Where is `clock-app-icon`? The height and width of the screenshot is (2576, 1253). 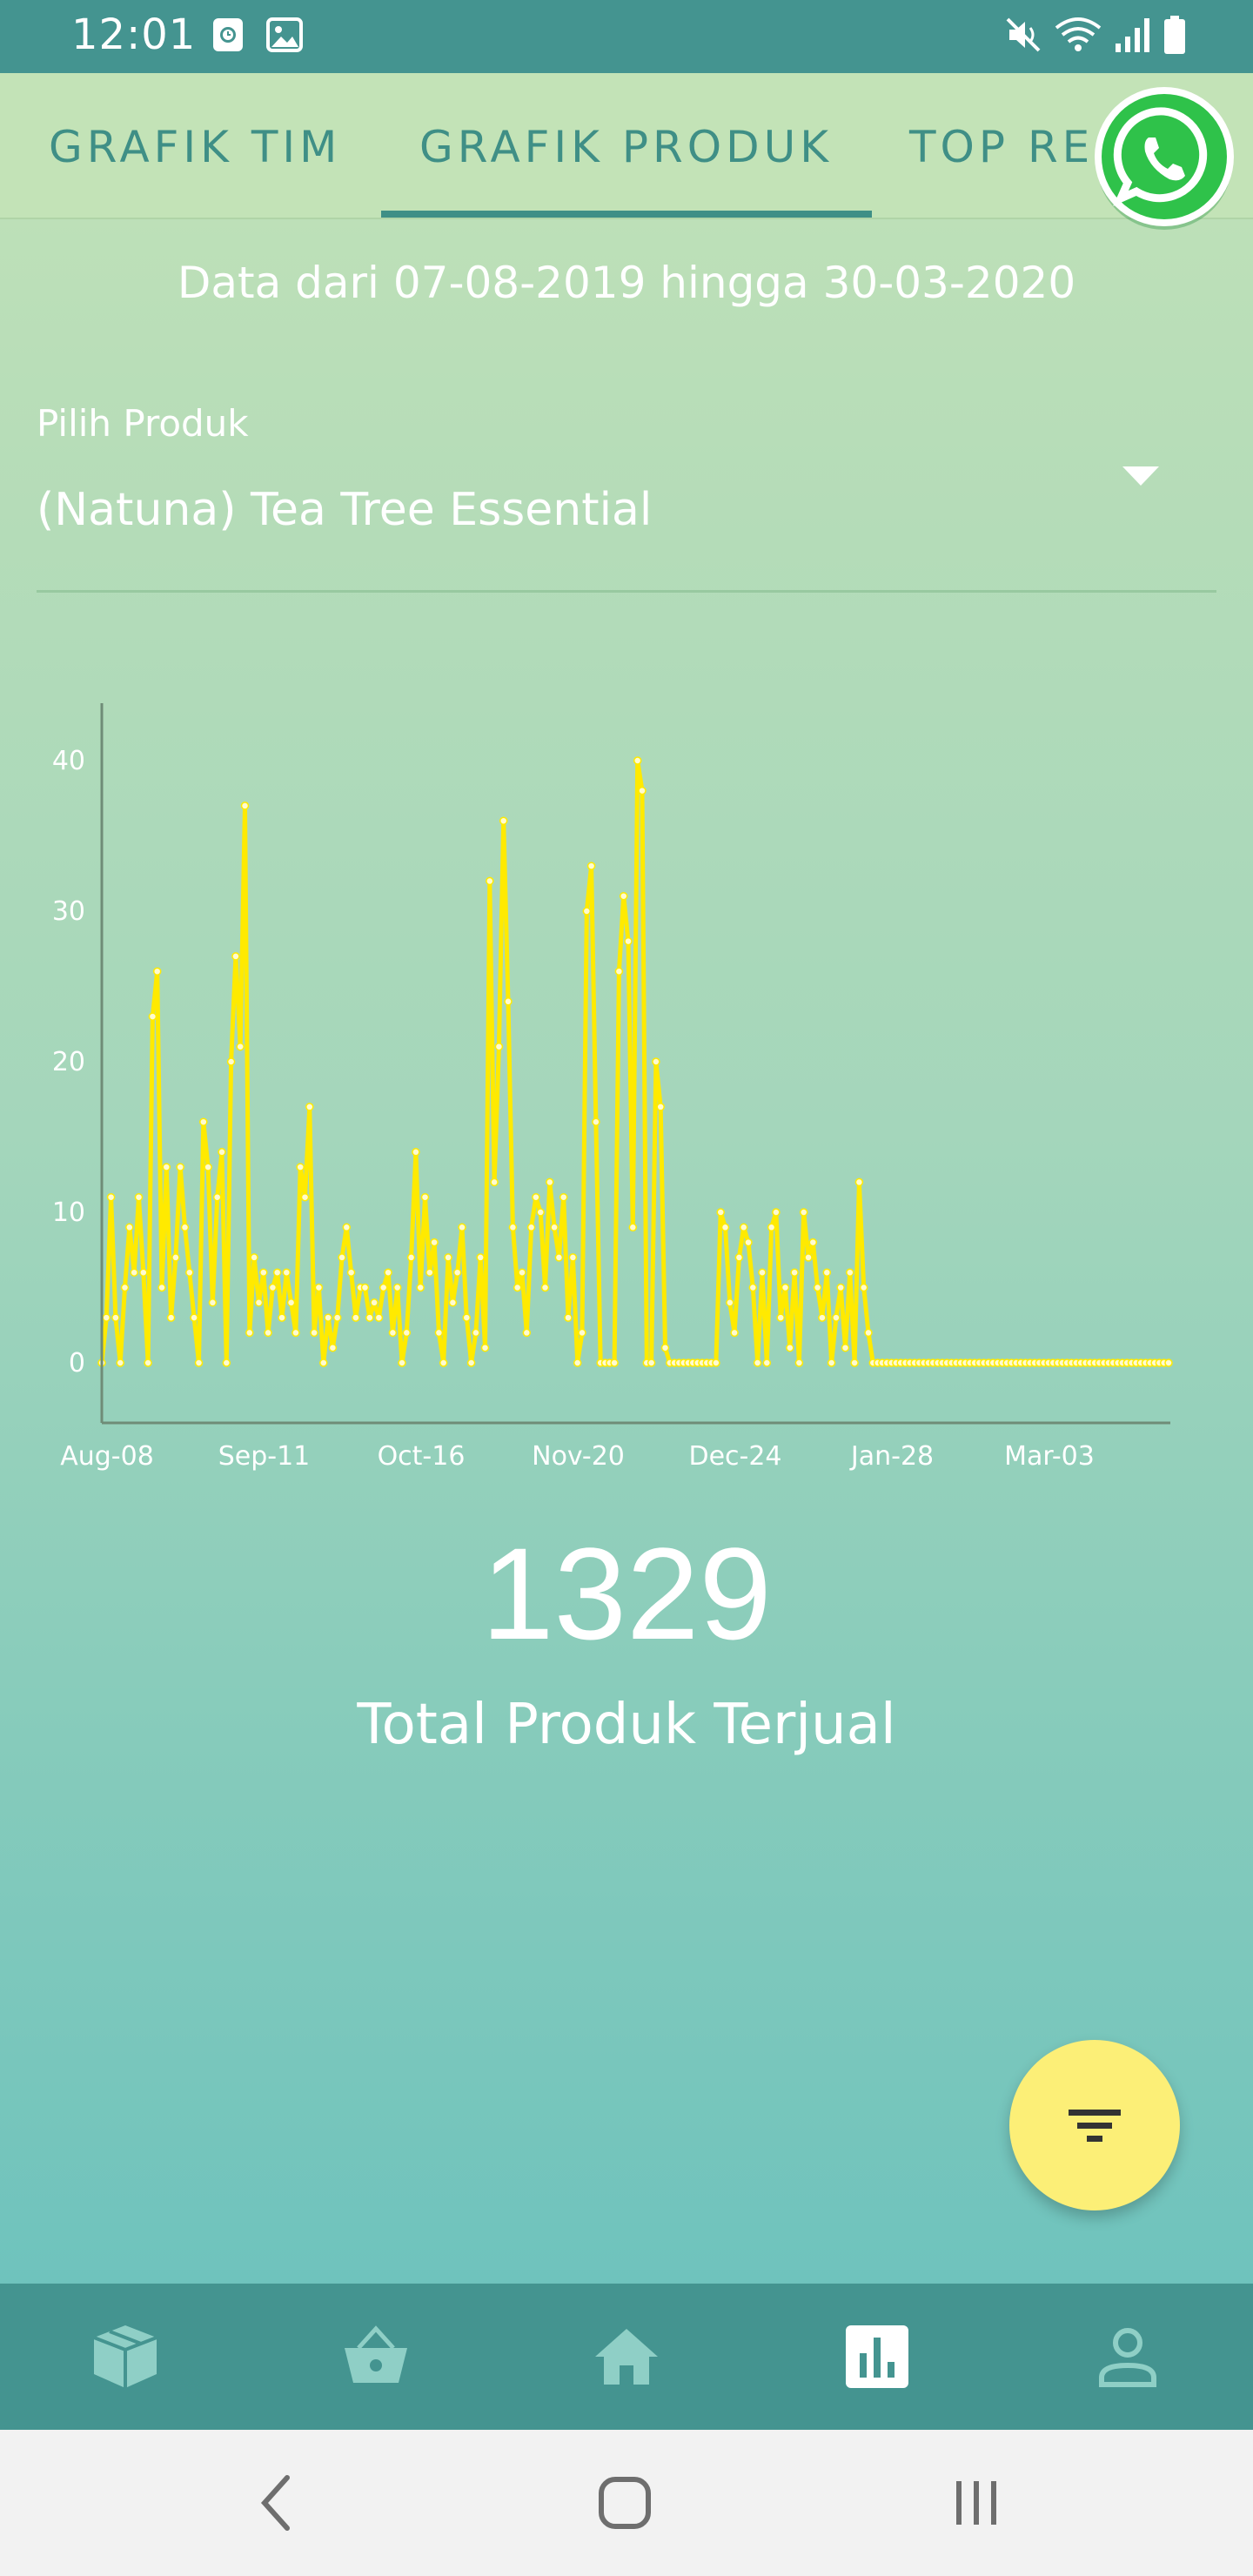
clock-app-icon is located at coordinates (228, 37).